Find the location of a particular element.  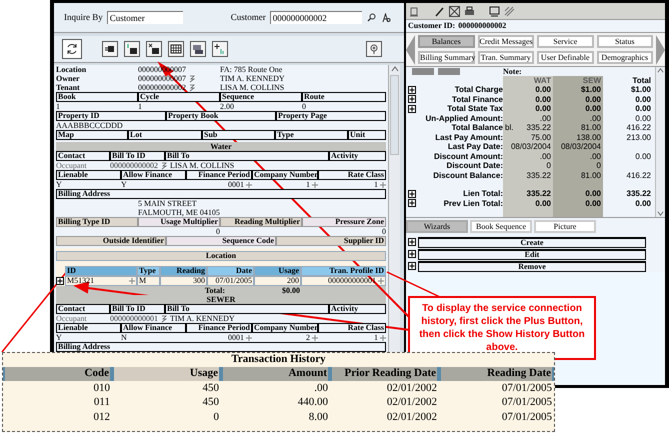

tab: Credit Messages is located at coordinates (506, 41).